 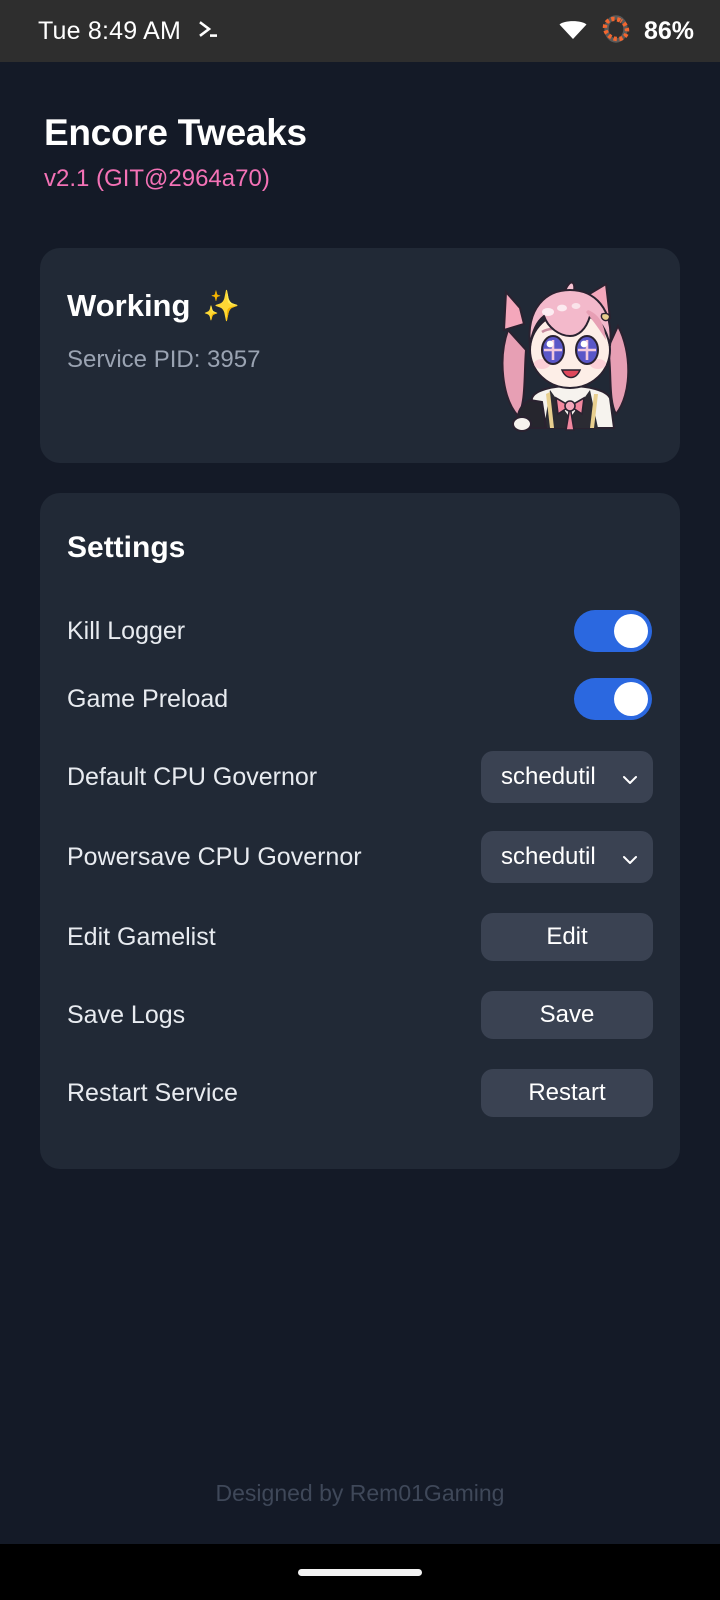 I want to click on footer: Designed by Rem01Gaming, so click(x=360, y=1493).